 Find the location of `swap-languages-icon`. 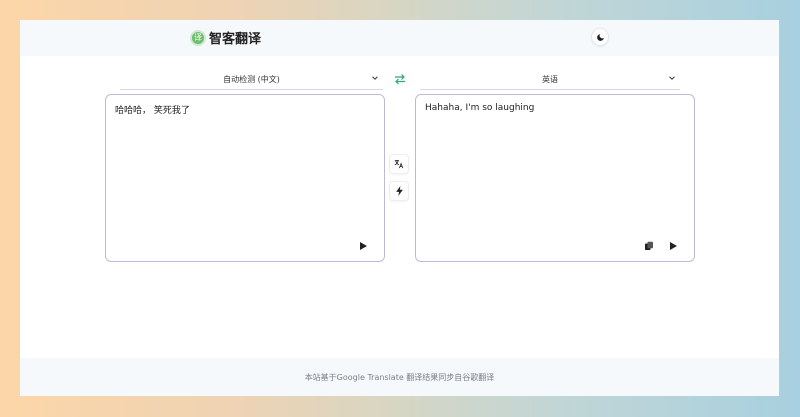

swap-languages-icon is located at coordinates (400, 79).